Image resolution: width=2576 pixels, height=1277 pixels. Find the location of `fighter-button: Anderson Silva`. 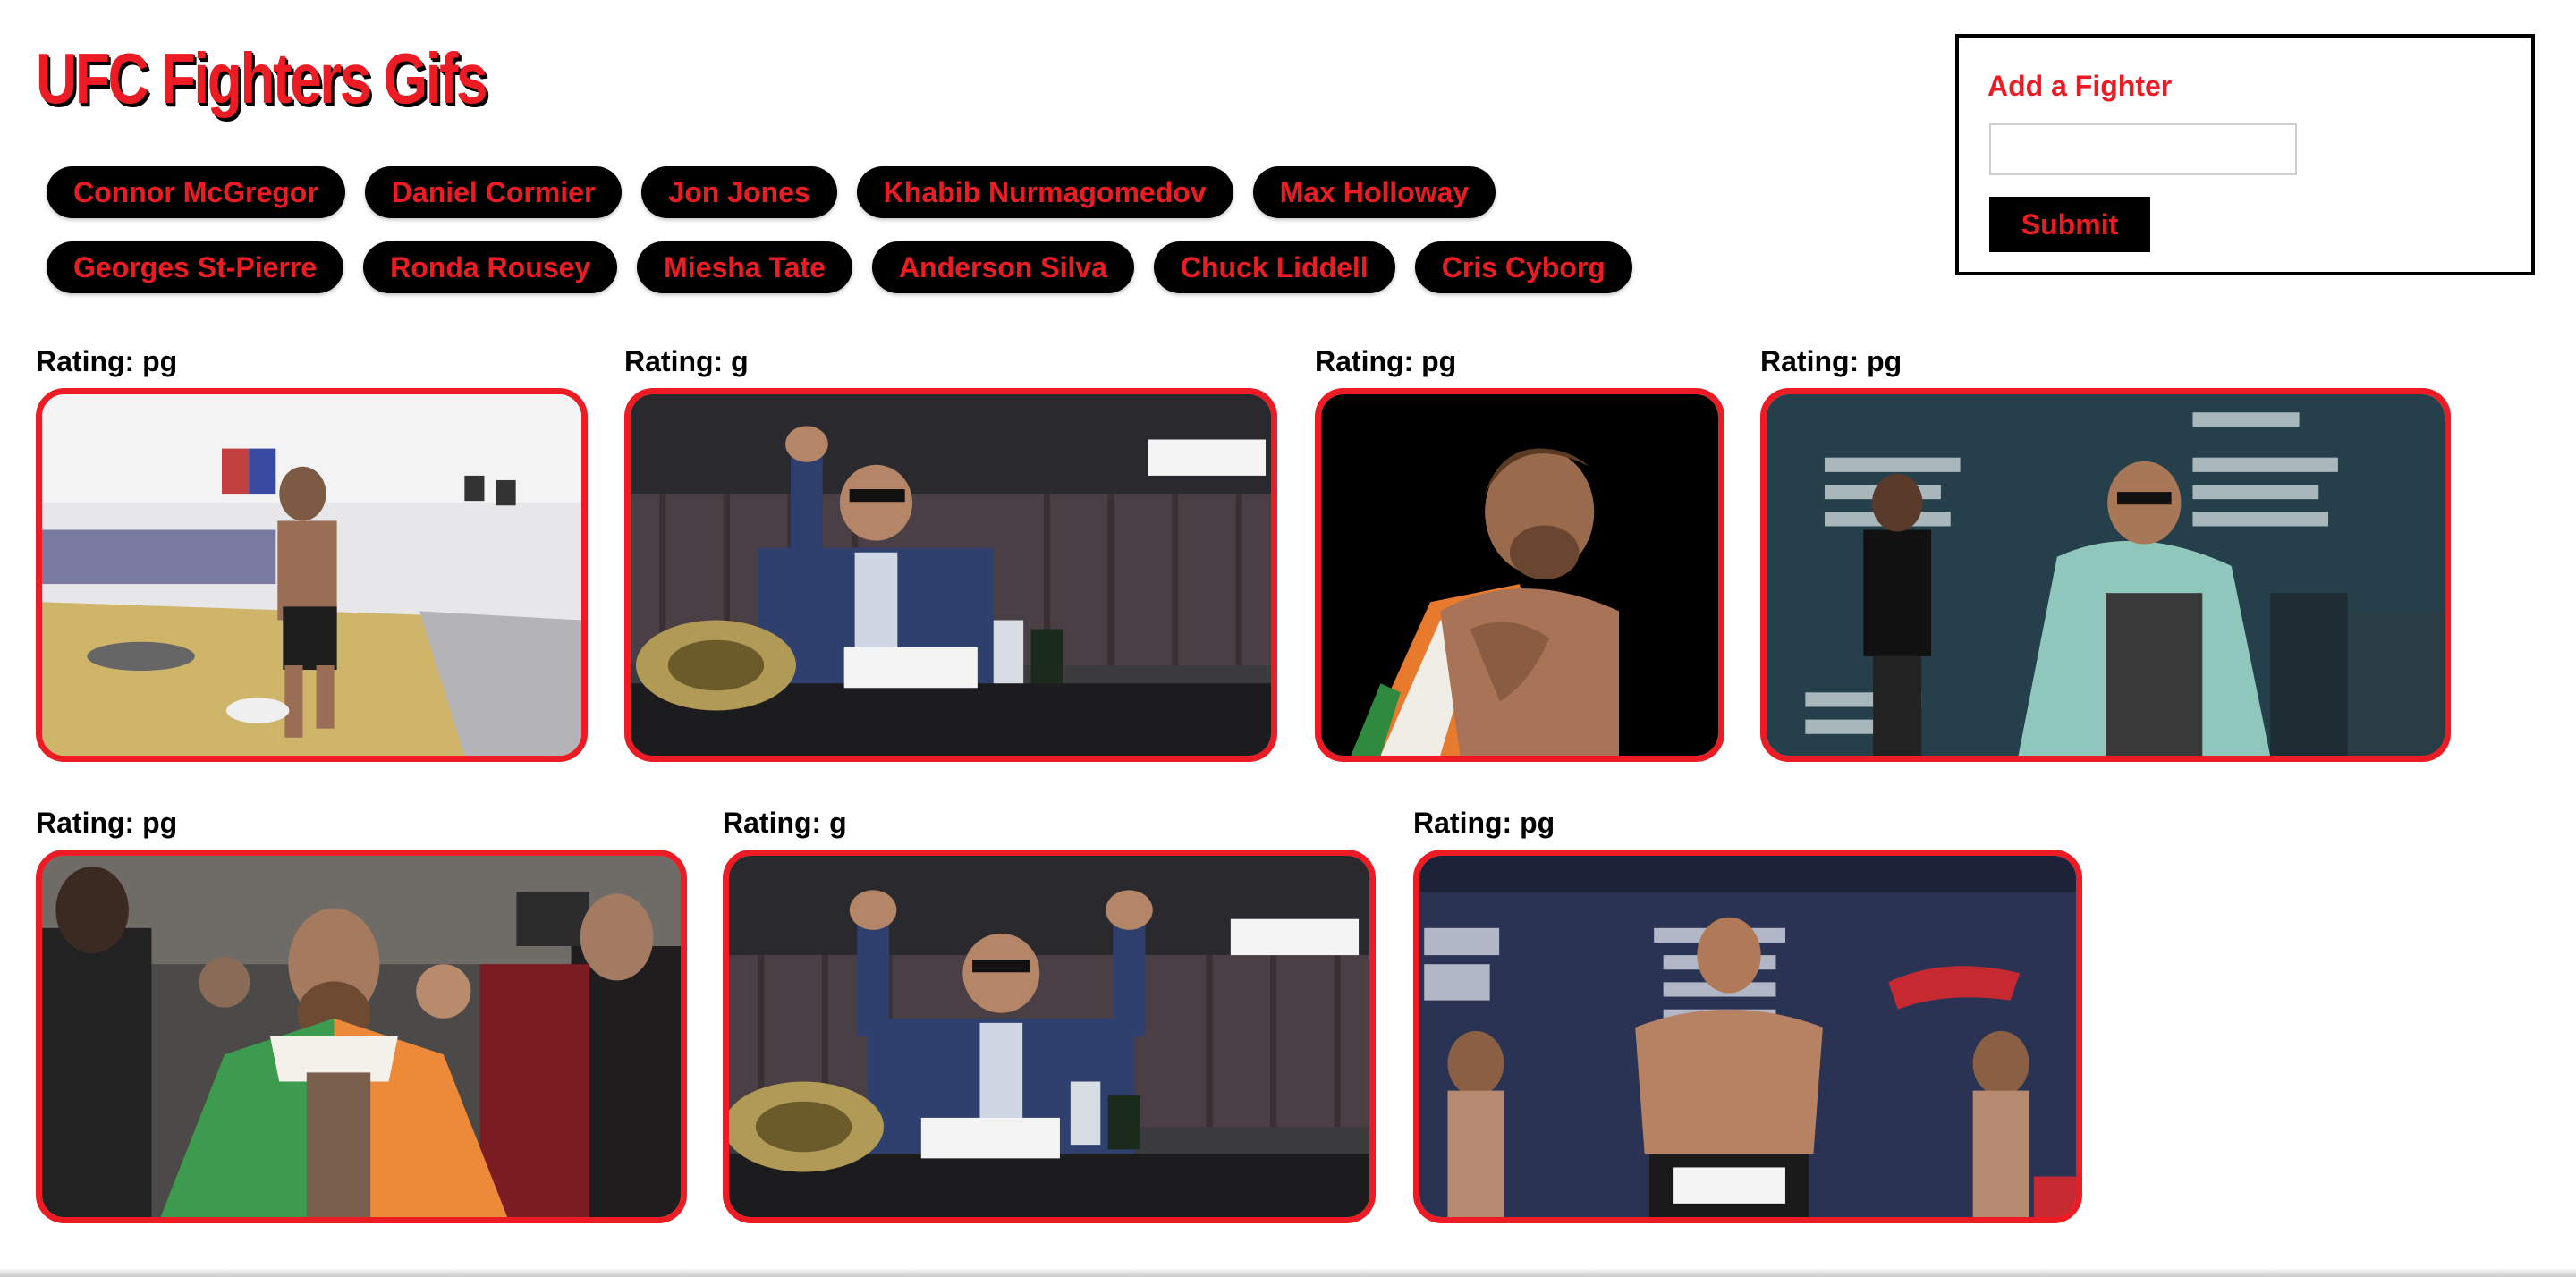

fighter-button: Anderson Silva is located at coordinates (1002, 267).